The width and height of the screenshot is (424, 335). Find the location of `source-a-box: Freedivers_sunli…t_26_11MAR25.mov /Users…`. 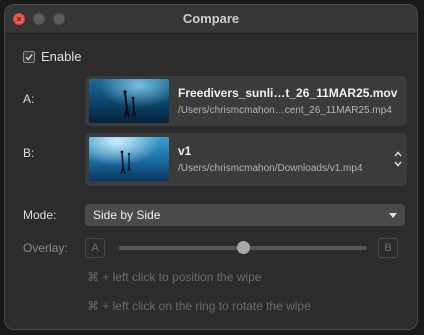

source-a-box: Freedivers_sunli…t_26_11MAR25.mov /Users… is located at coordinates (246, 101).